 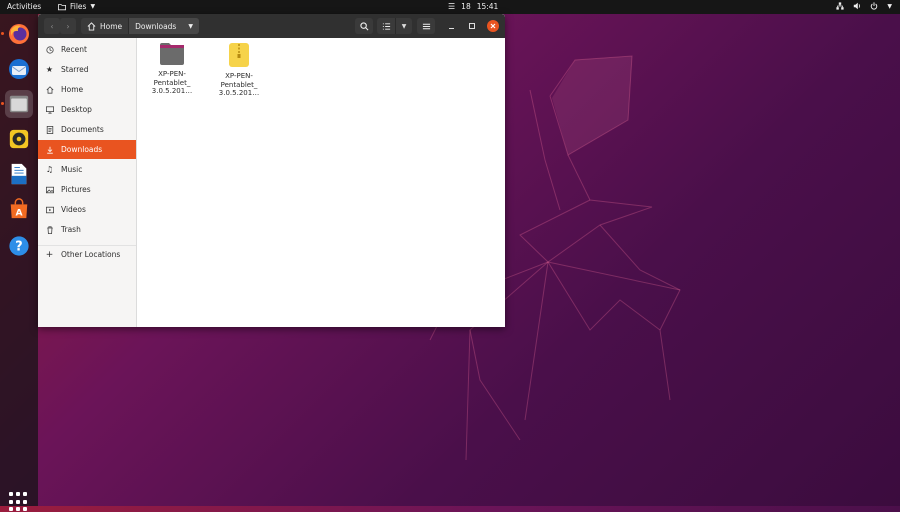 I want to click on help-icon: ?, so click(x=19, y=246).